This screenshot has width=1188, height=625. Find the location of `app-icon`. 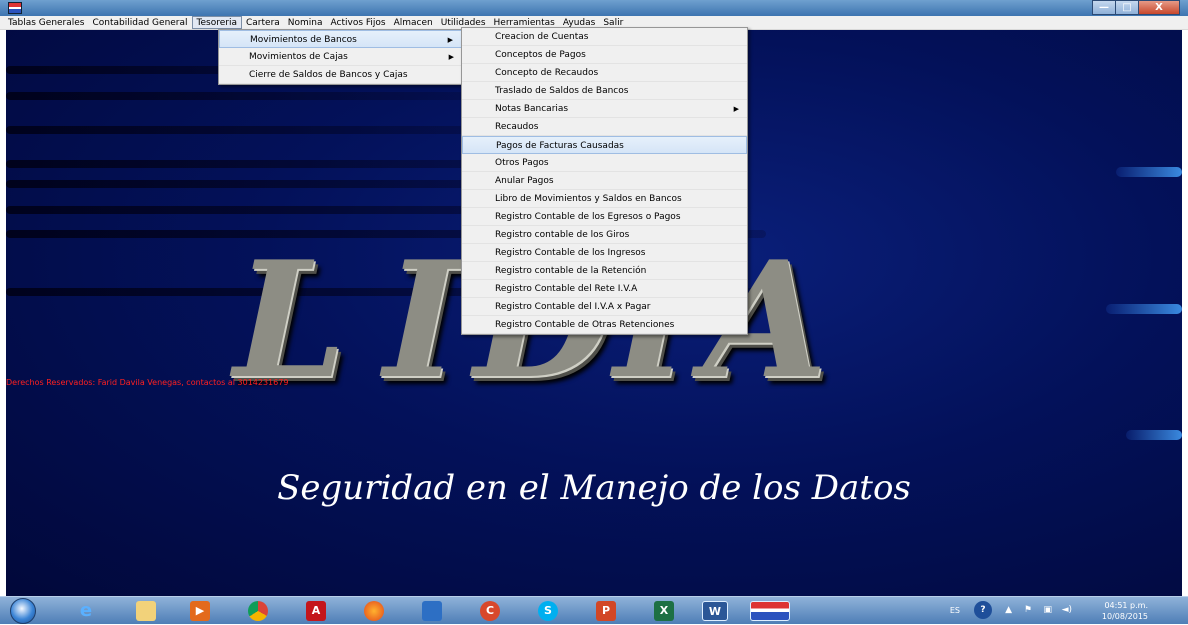

app-icon is located at coordinates (15, 8).